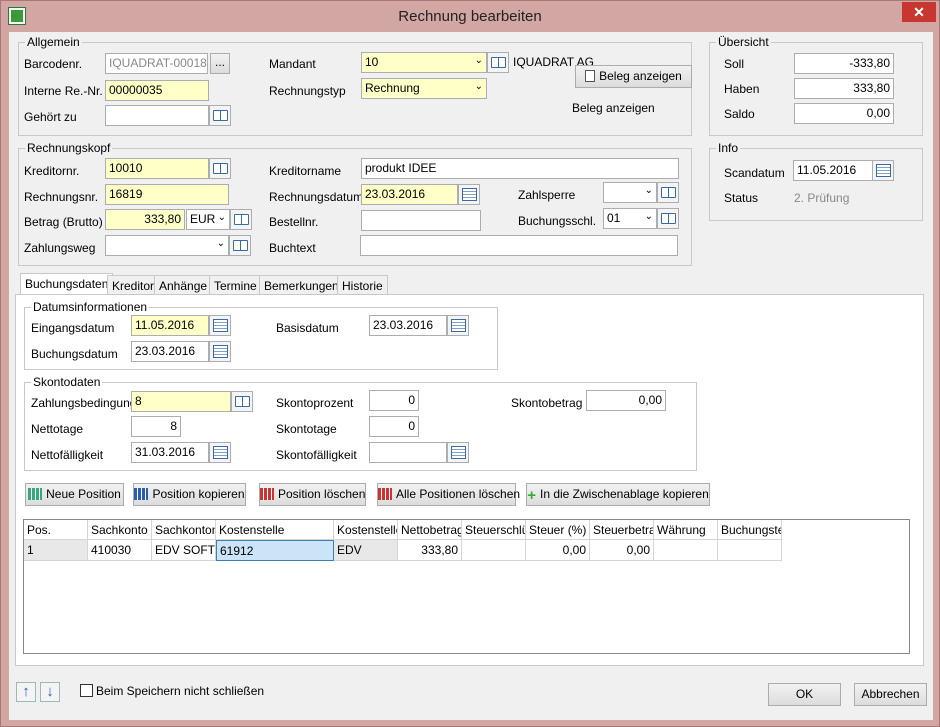 Image resolution: width=940 pixels, height=727 pixels. I want to click on grid-cell-steuerbetrag: 0,00, so click(622, 550).